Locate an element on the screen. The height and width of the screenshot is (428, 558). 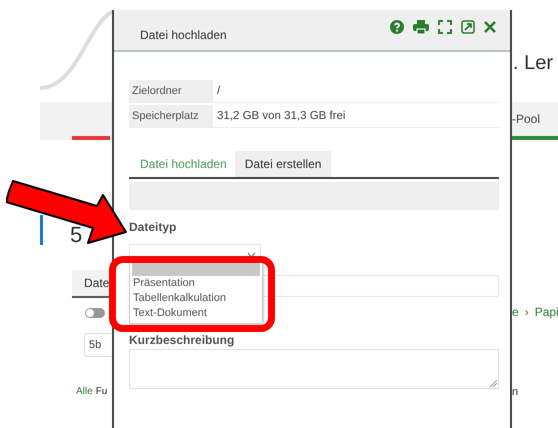
accent-bar is located at coordinates (41, 230).